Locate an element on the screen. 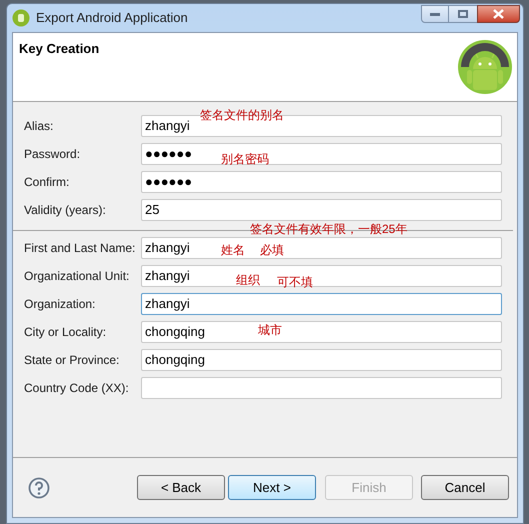 The width and height of the screenshot is (529, 524). dialog-button: Next > is located at coordinates (272, 487).